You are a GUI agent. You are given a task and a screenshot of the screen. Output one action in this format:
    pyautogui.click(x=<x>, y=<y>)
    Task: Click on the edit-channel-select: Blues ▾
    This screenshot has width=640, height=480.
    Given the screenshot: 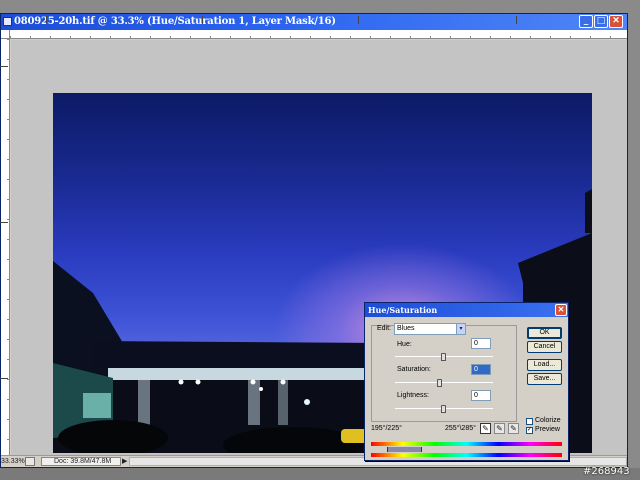 What is the action you would take?
    pyautogui.click(x=430, y=329)
    